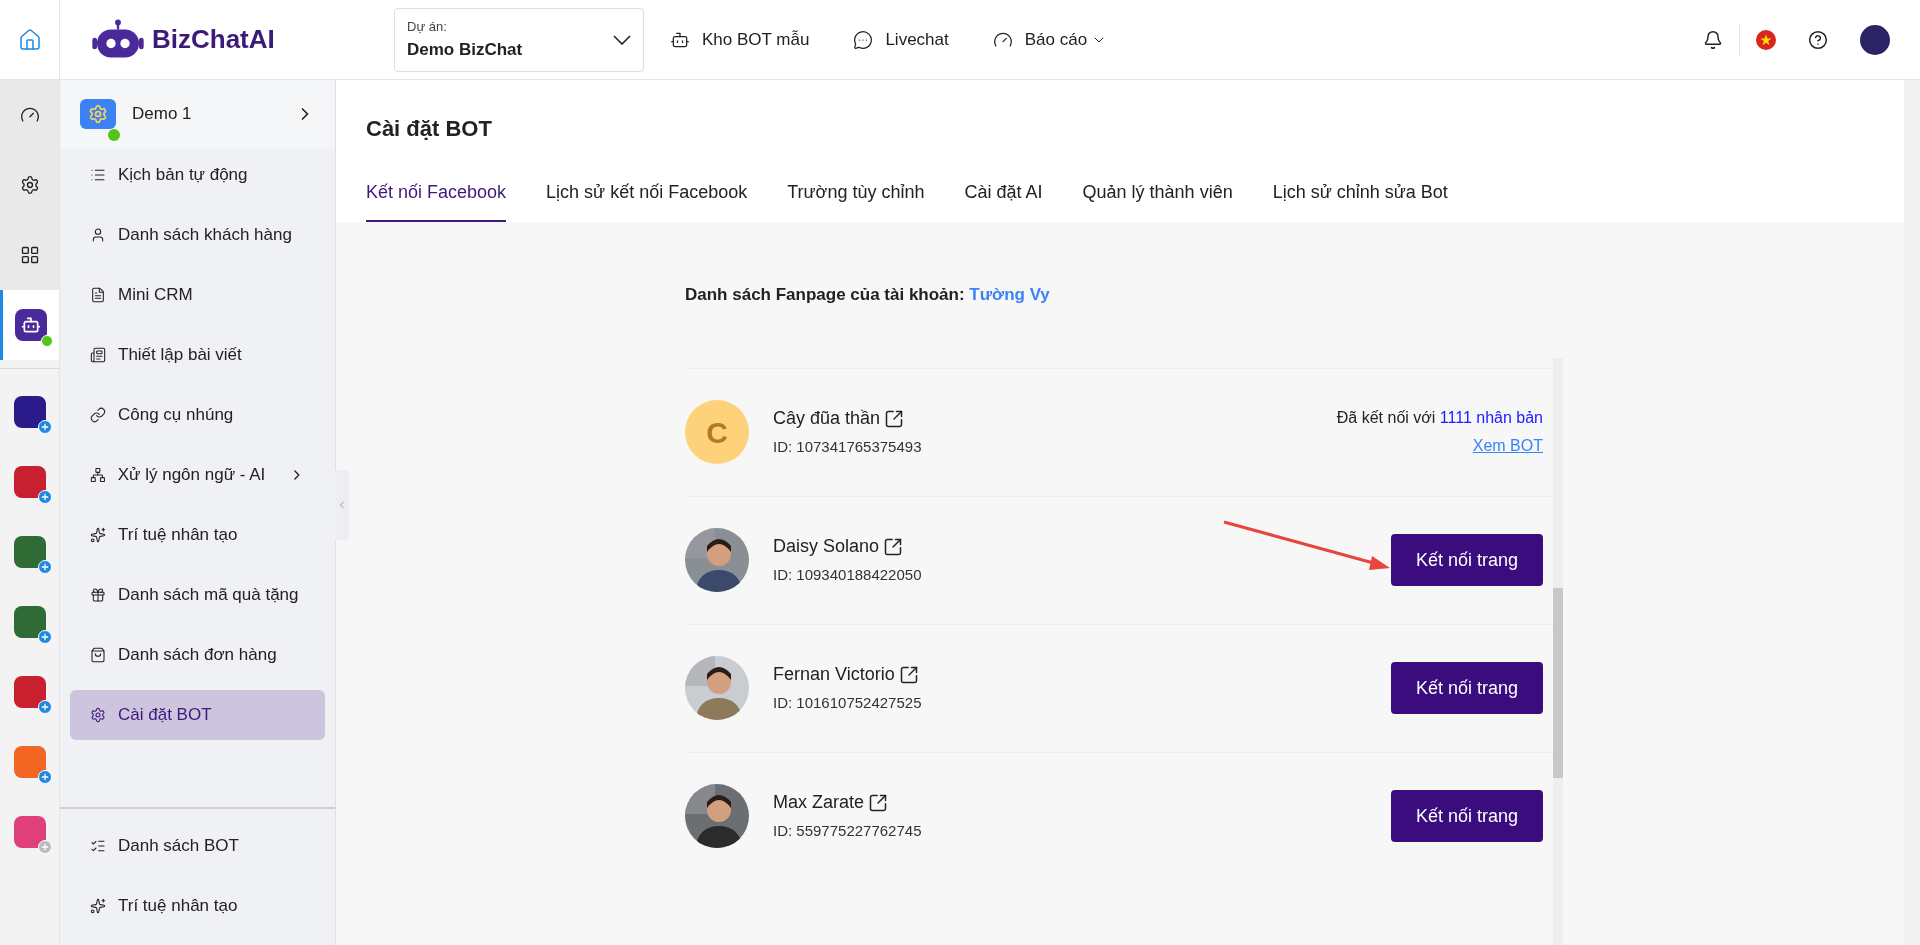 This screenshot has width=1920, height=945. What do you see at coordinates (29, 255) in the screenshot?
I see `grid-icon` at bounding box center [29, 255].